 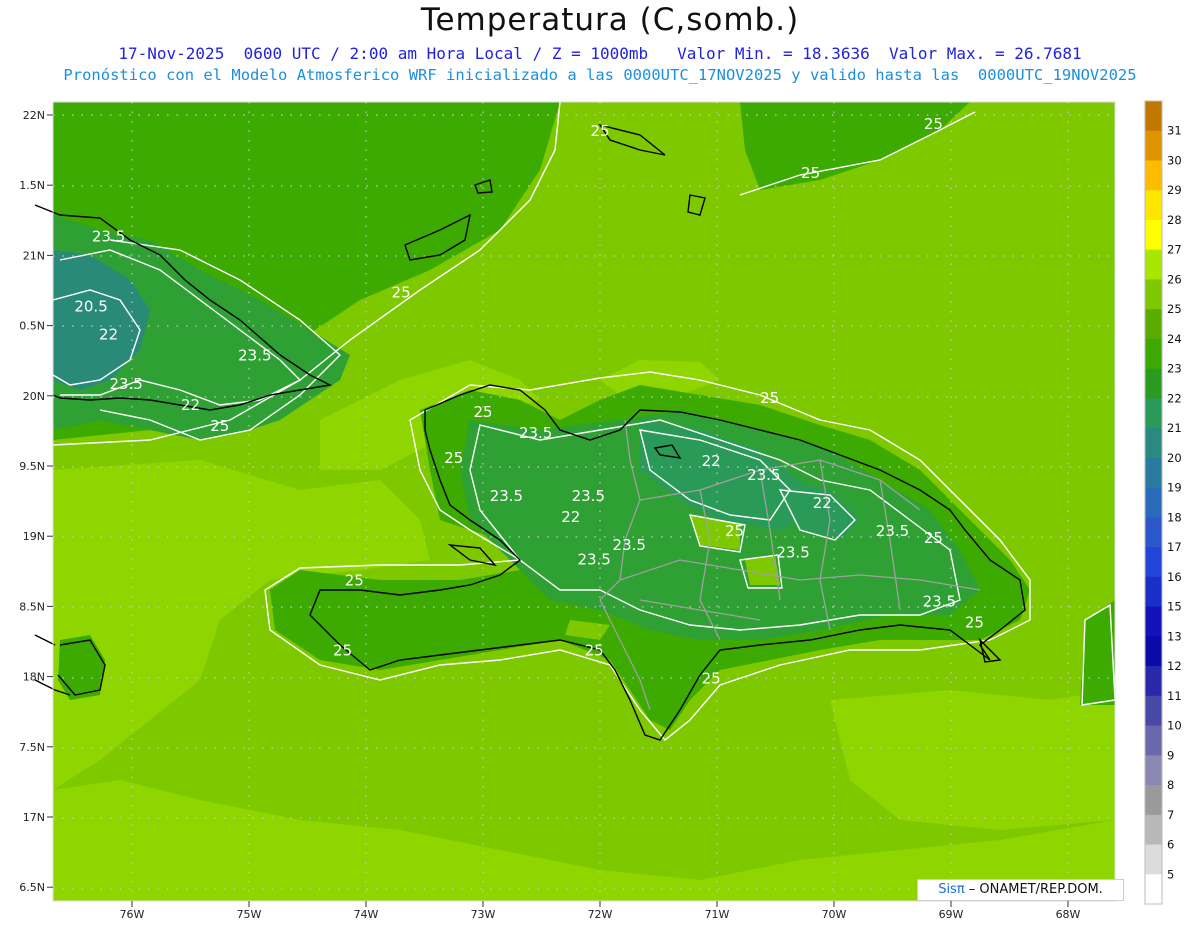 I want to click on colorbar-label: 15, so click(x=1174, y=607).